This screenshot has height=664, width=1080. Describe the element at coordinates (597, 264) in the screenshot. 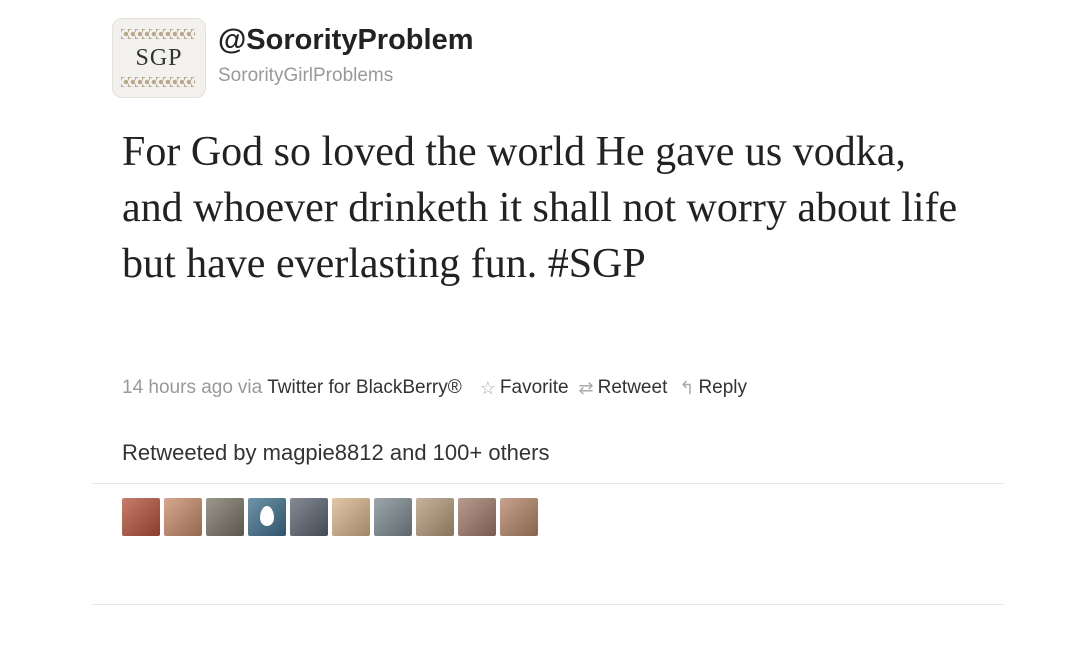

I see `hashtag-link: #SGP` at that location.